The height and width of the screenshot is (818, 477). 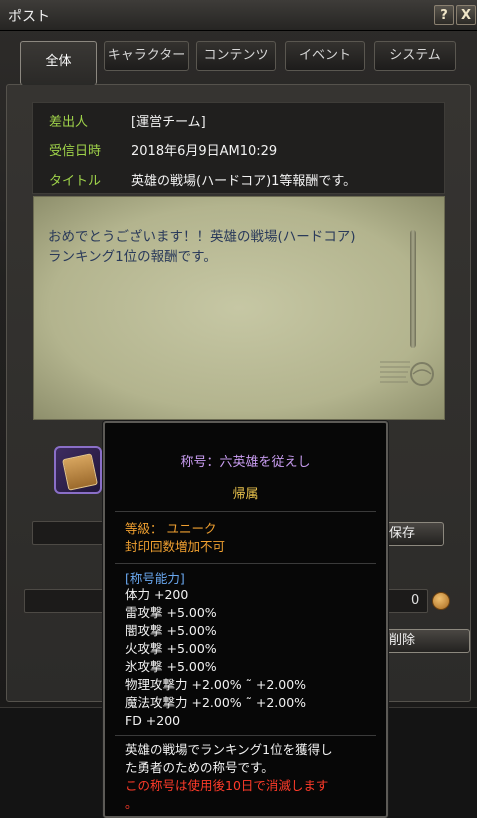 I want to click on item-name-bar, so click(x=72, y=533).